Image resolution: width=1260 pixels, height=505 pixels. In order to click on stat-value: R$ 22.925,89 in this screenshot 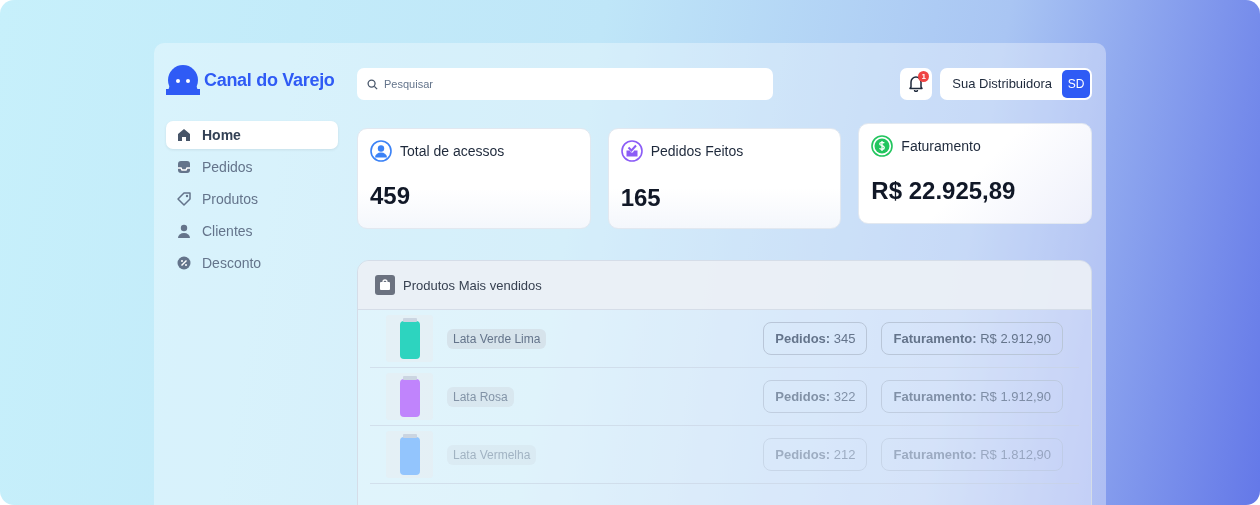, I will do `click(944, 191)`.